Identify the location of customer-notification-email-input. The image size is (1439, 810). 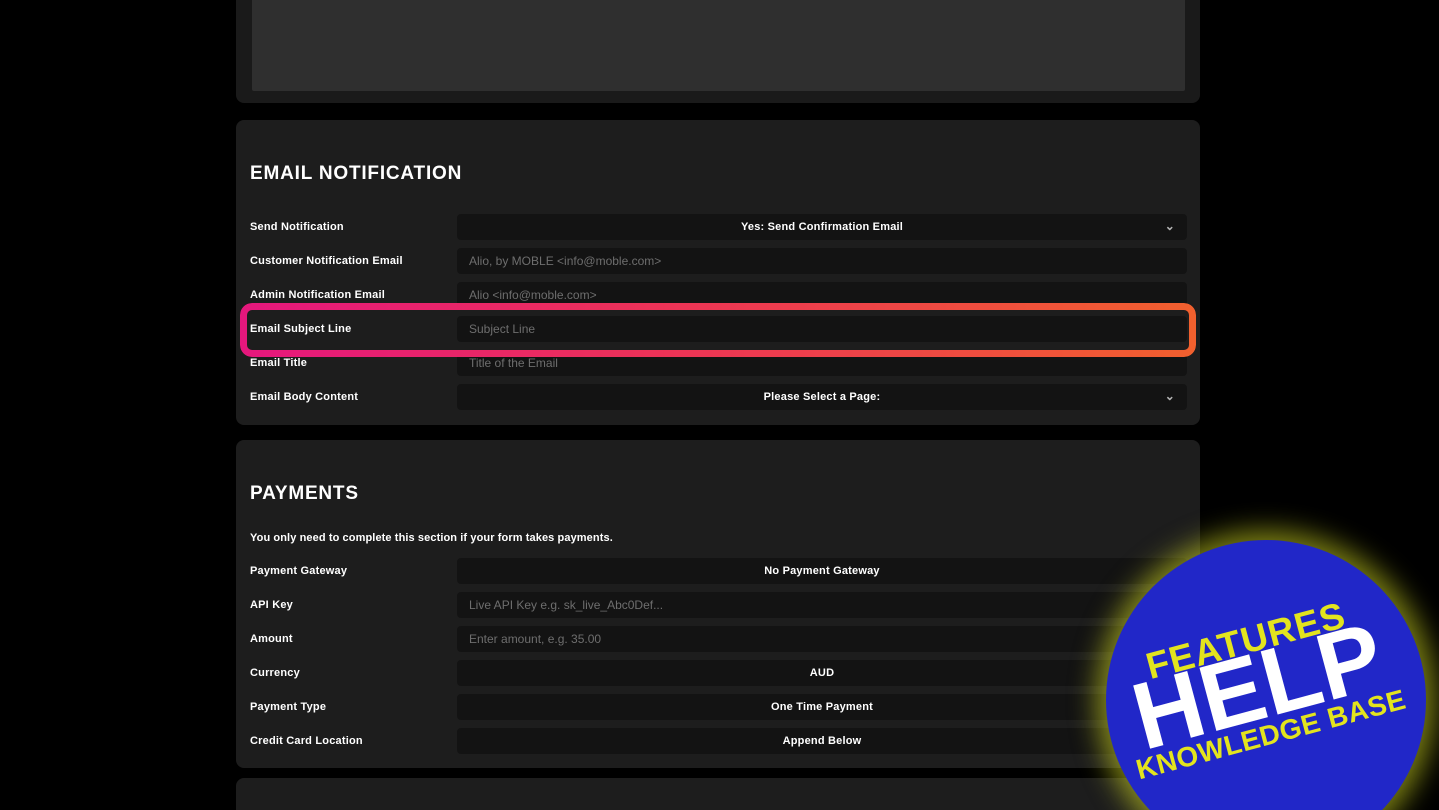
(822, 261).